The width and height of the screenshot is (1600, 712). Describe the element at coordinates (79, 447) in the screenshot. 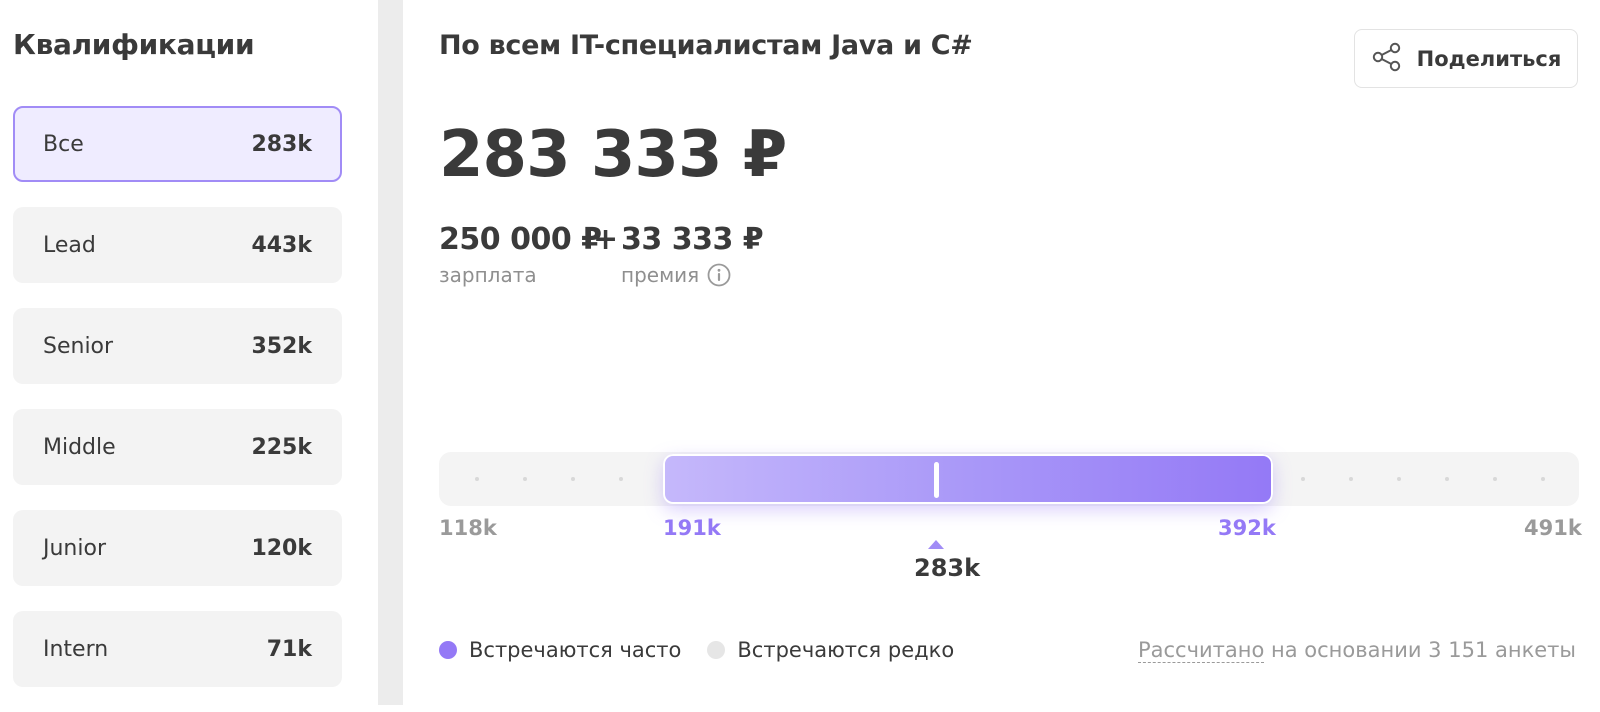

I see `qualification-label: Middle` at that location.